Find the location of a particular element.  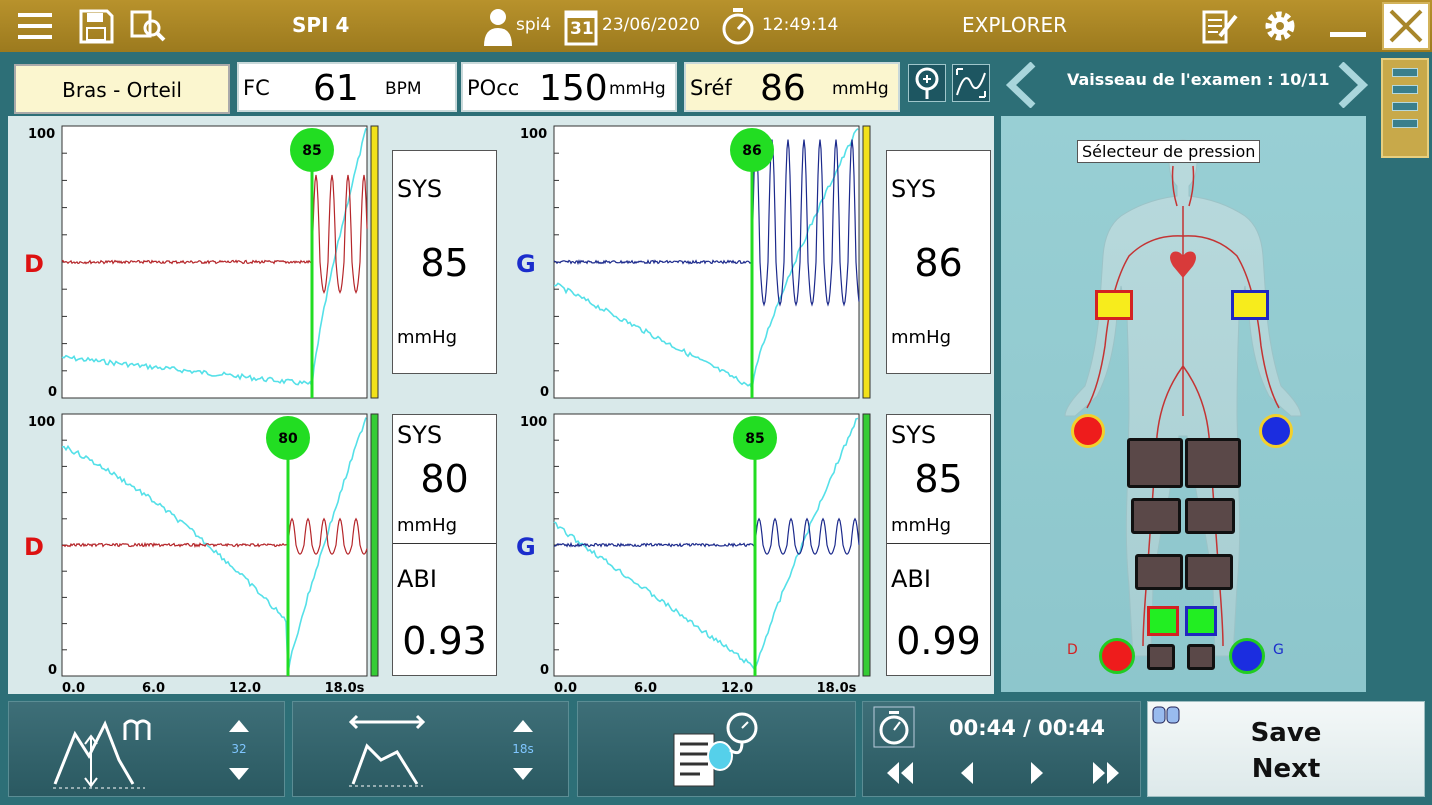

cuff-left-calf is located at coordinates (1209, 572).